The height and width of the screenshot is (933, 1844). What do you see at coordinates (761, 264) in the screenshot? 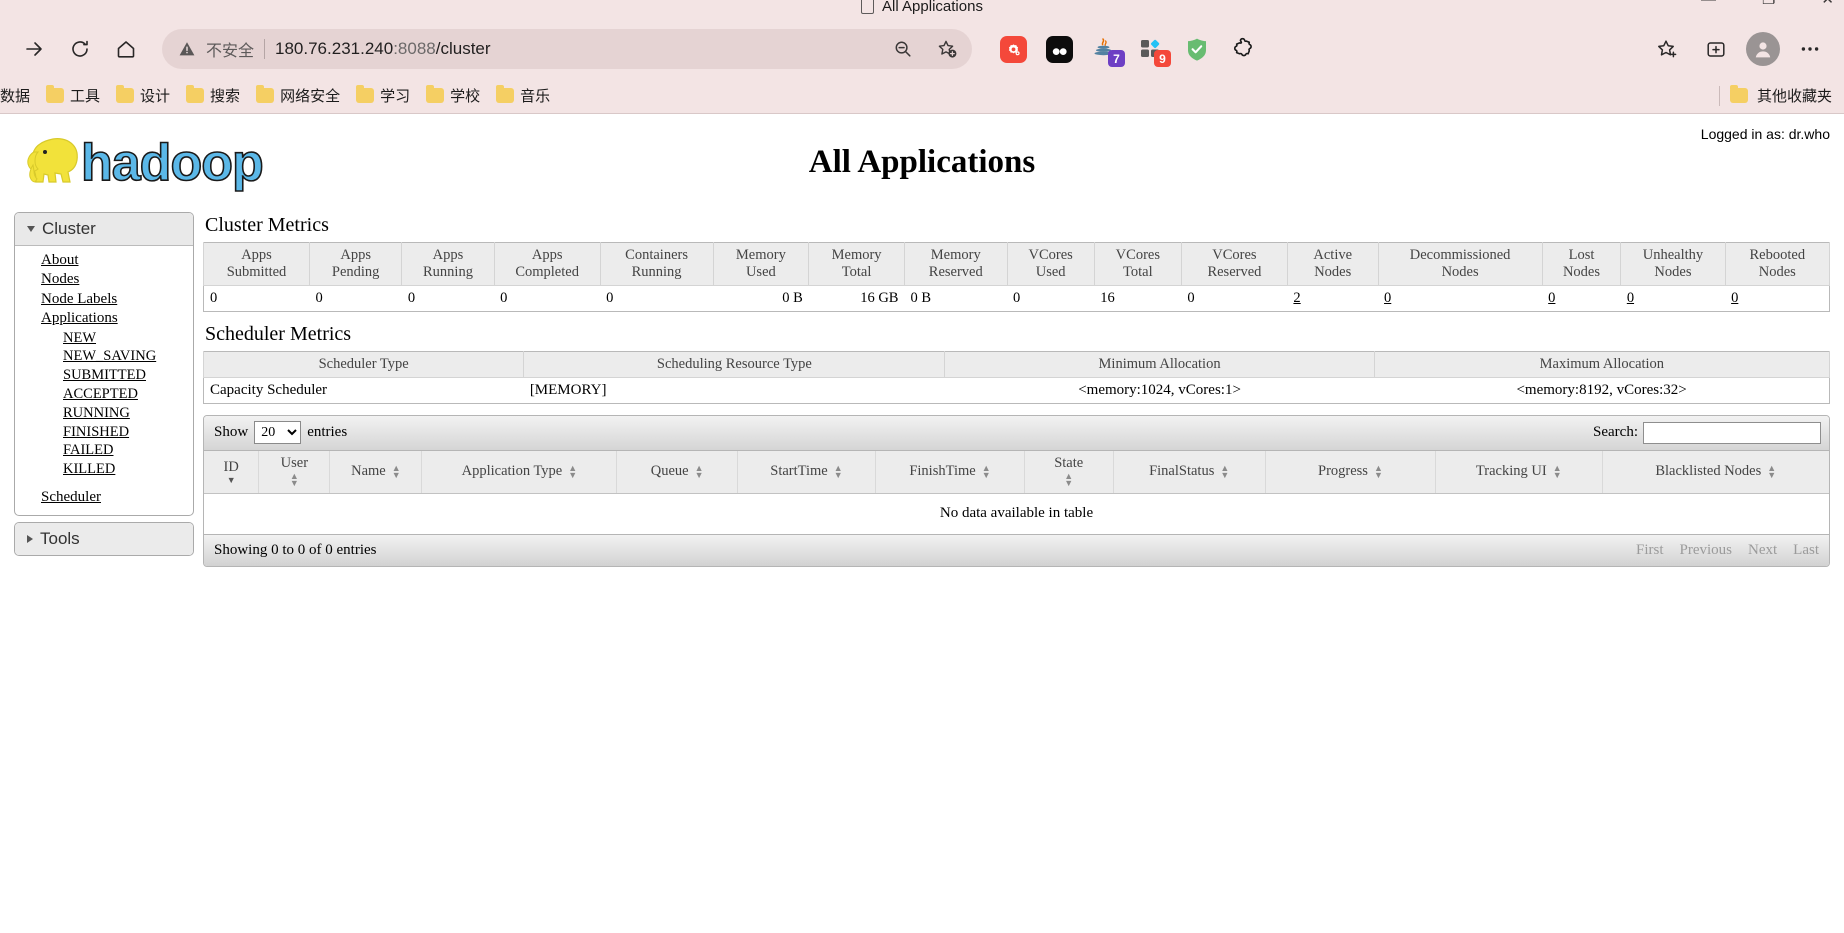
I see `col-memory-used: Memory Used` at bounding box center [761, 264].